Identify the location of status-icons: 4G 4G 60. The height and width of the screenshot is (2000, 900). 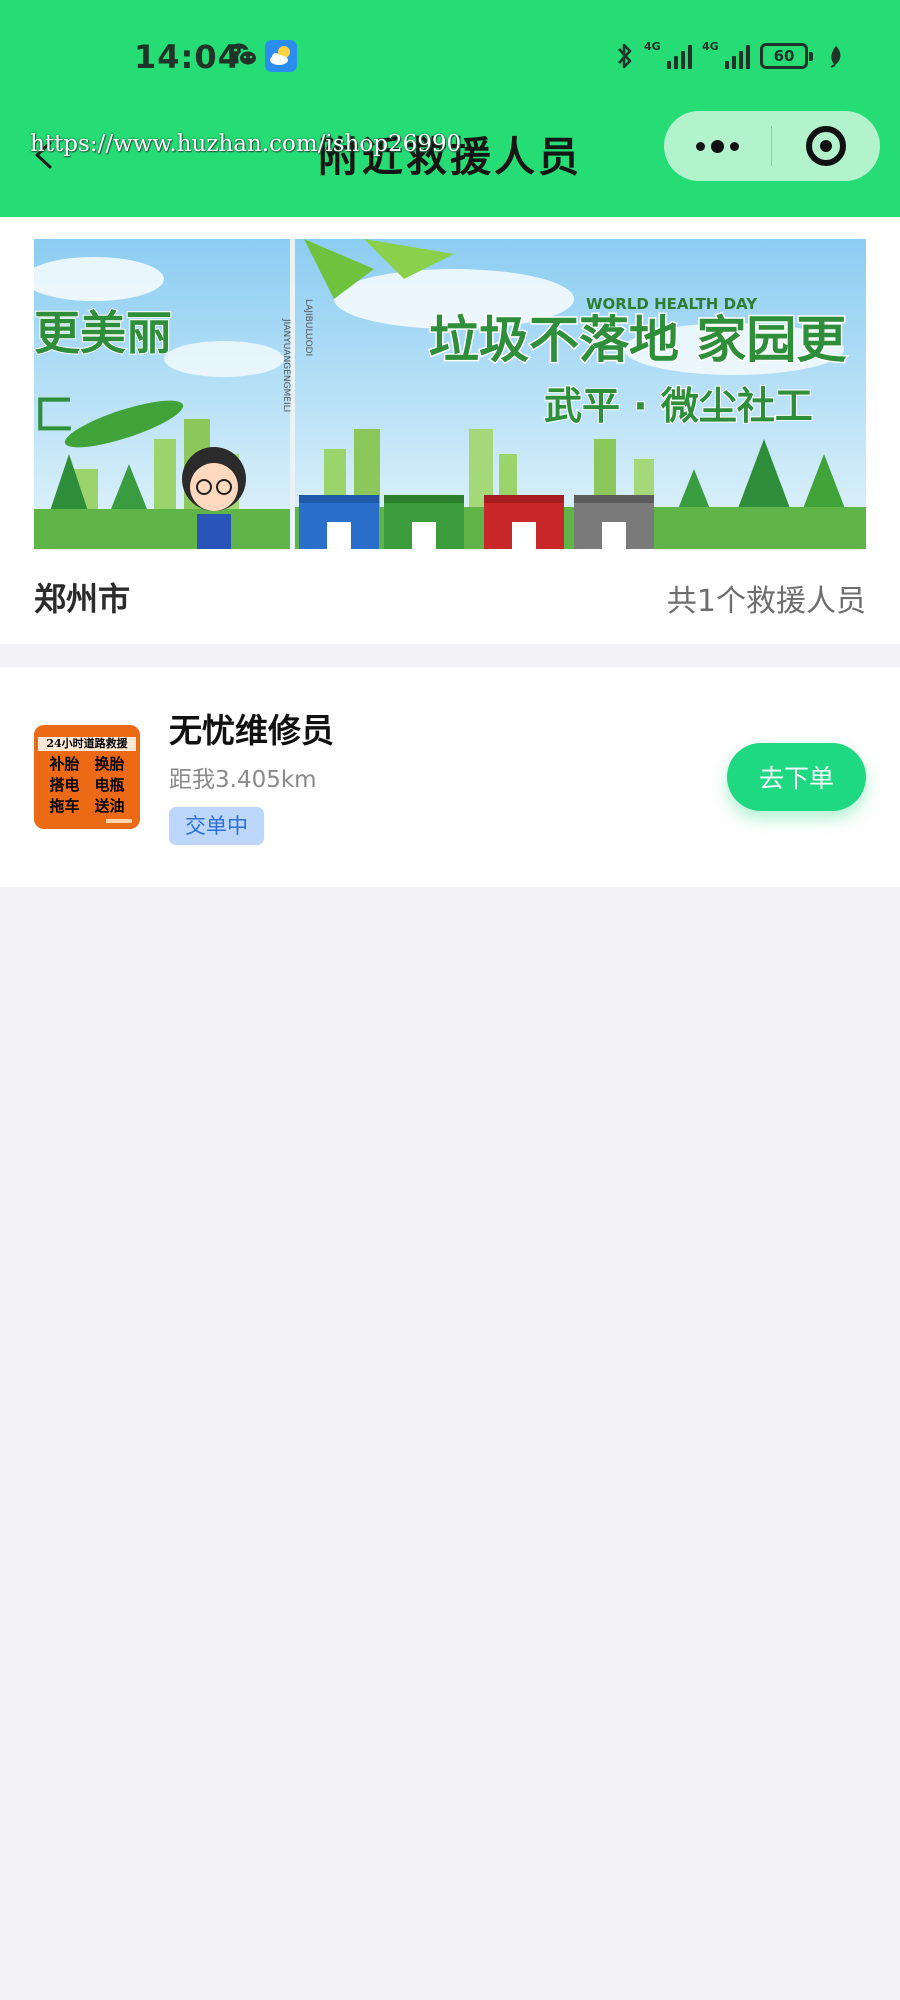
(730, 56).